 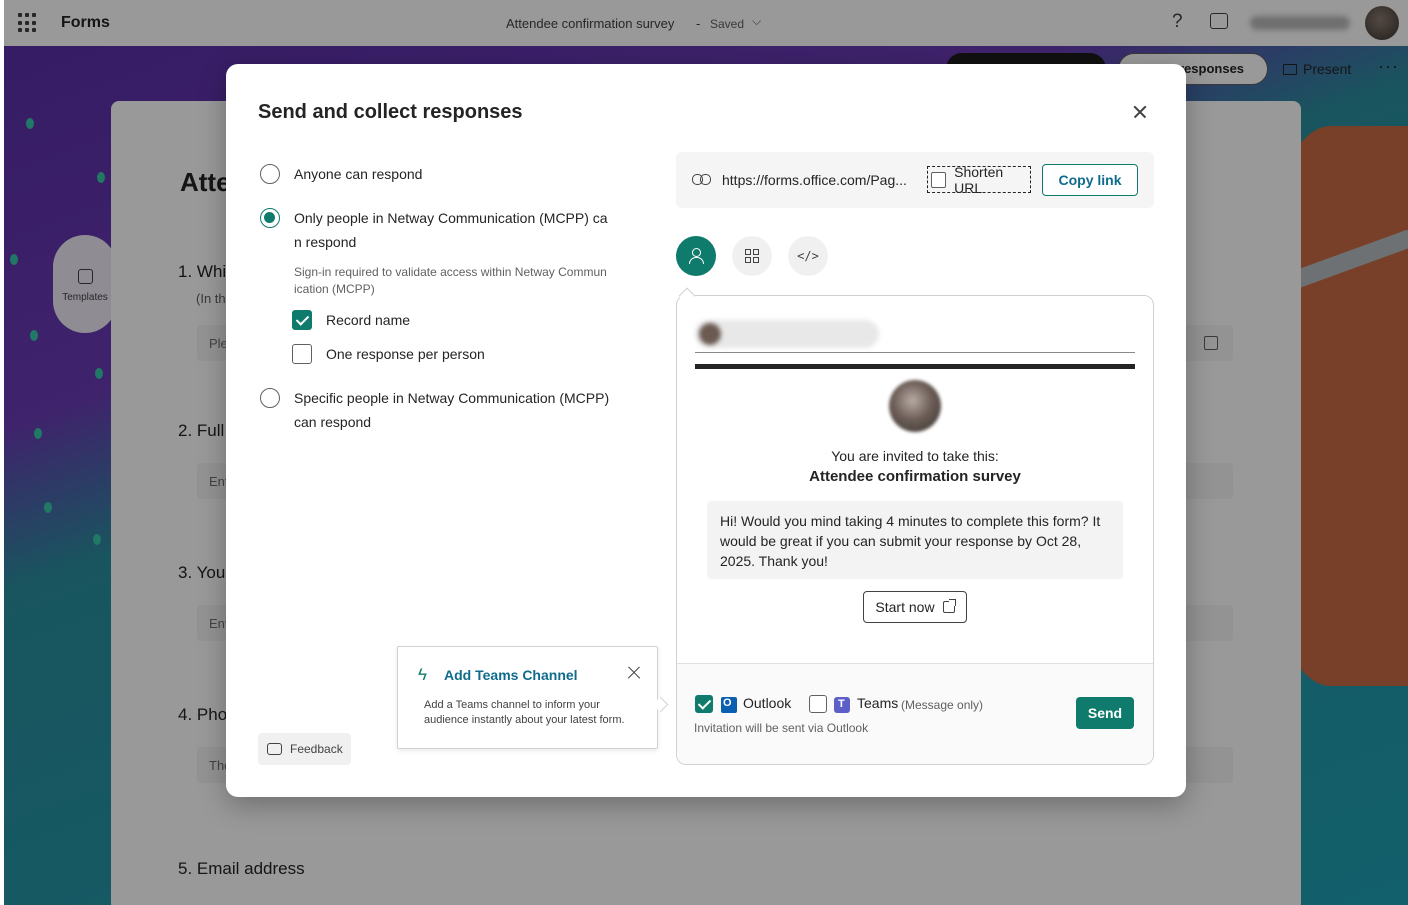 I want to click on option-specific-label-line2: can respond, so click(x=332, y=422).